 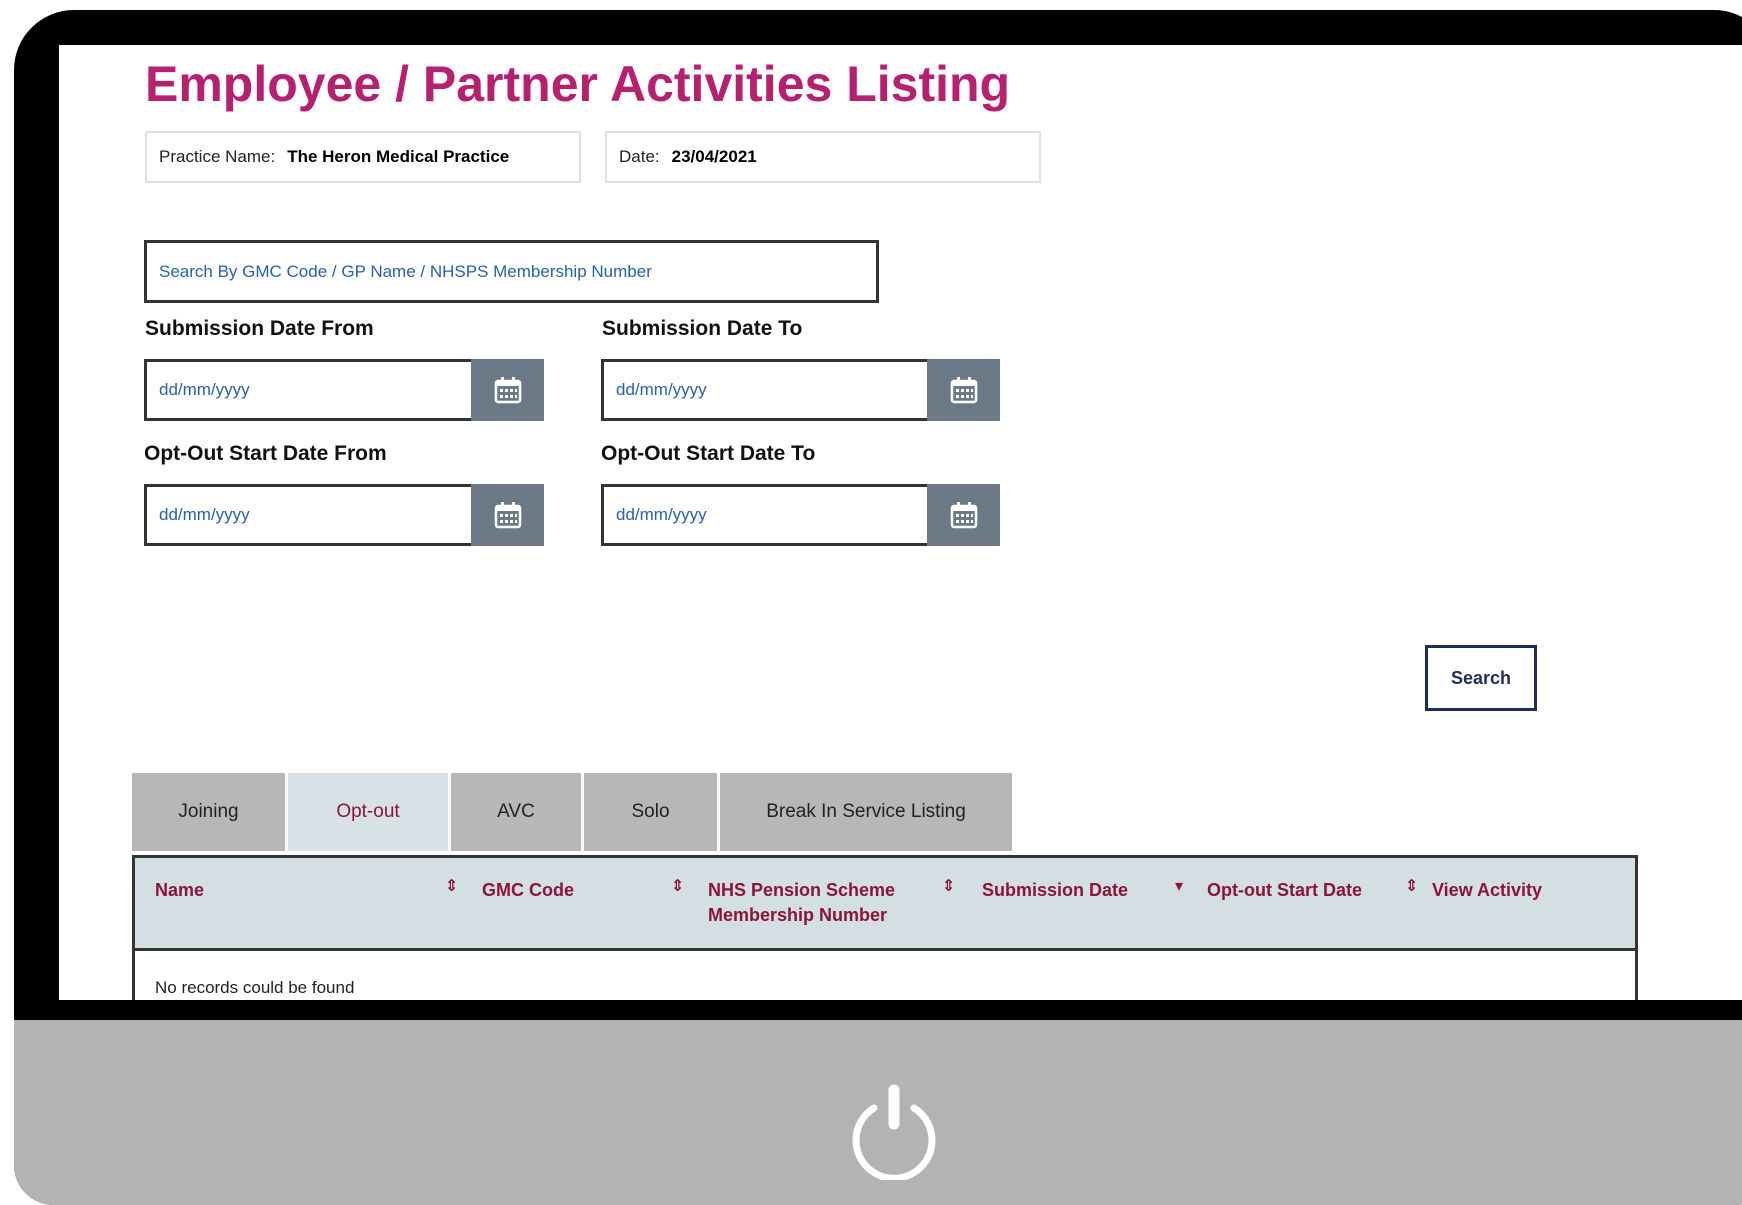 What do you see at coordinates (1487, 890) in the screenshot?
I see `column-view-activity: View Activity` at bounding box center [1487, 890].